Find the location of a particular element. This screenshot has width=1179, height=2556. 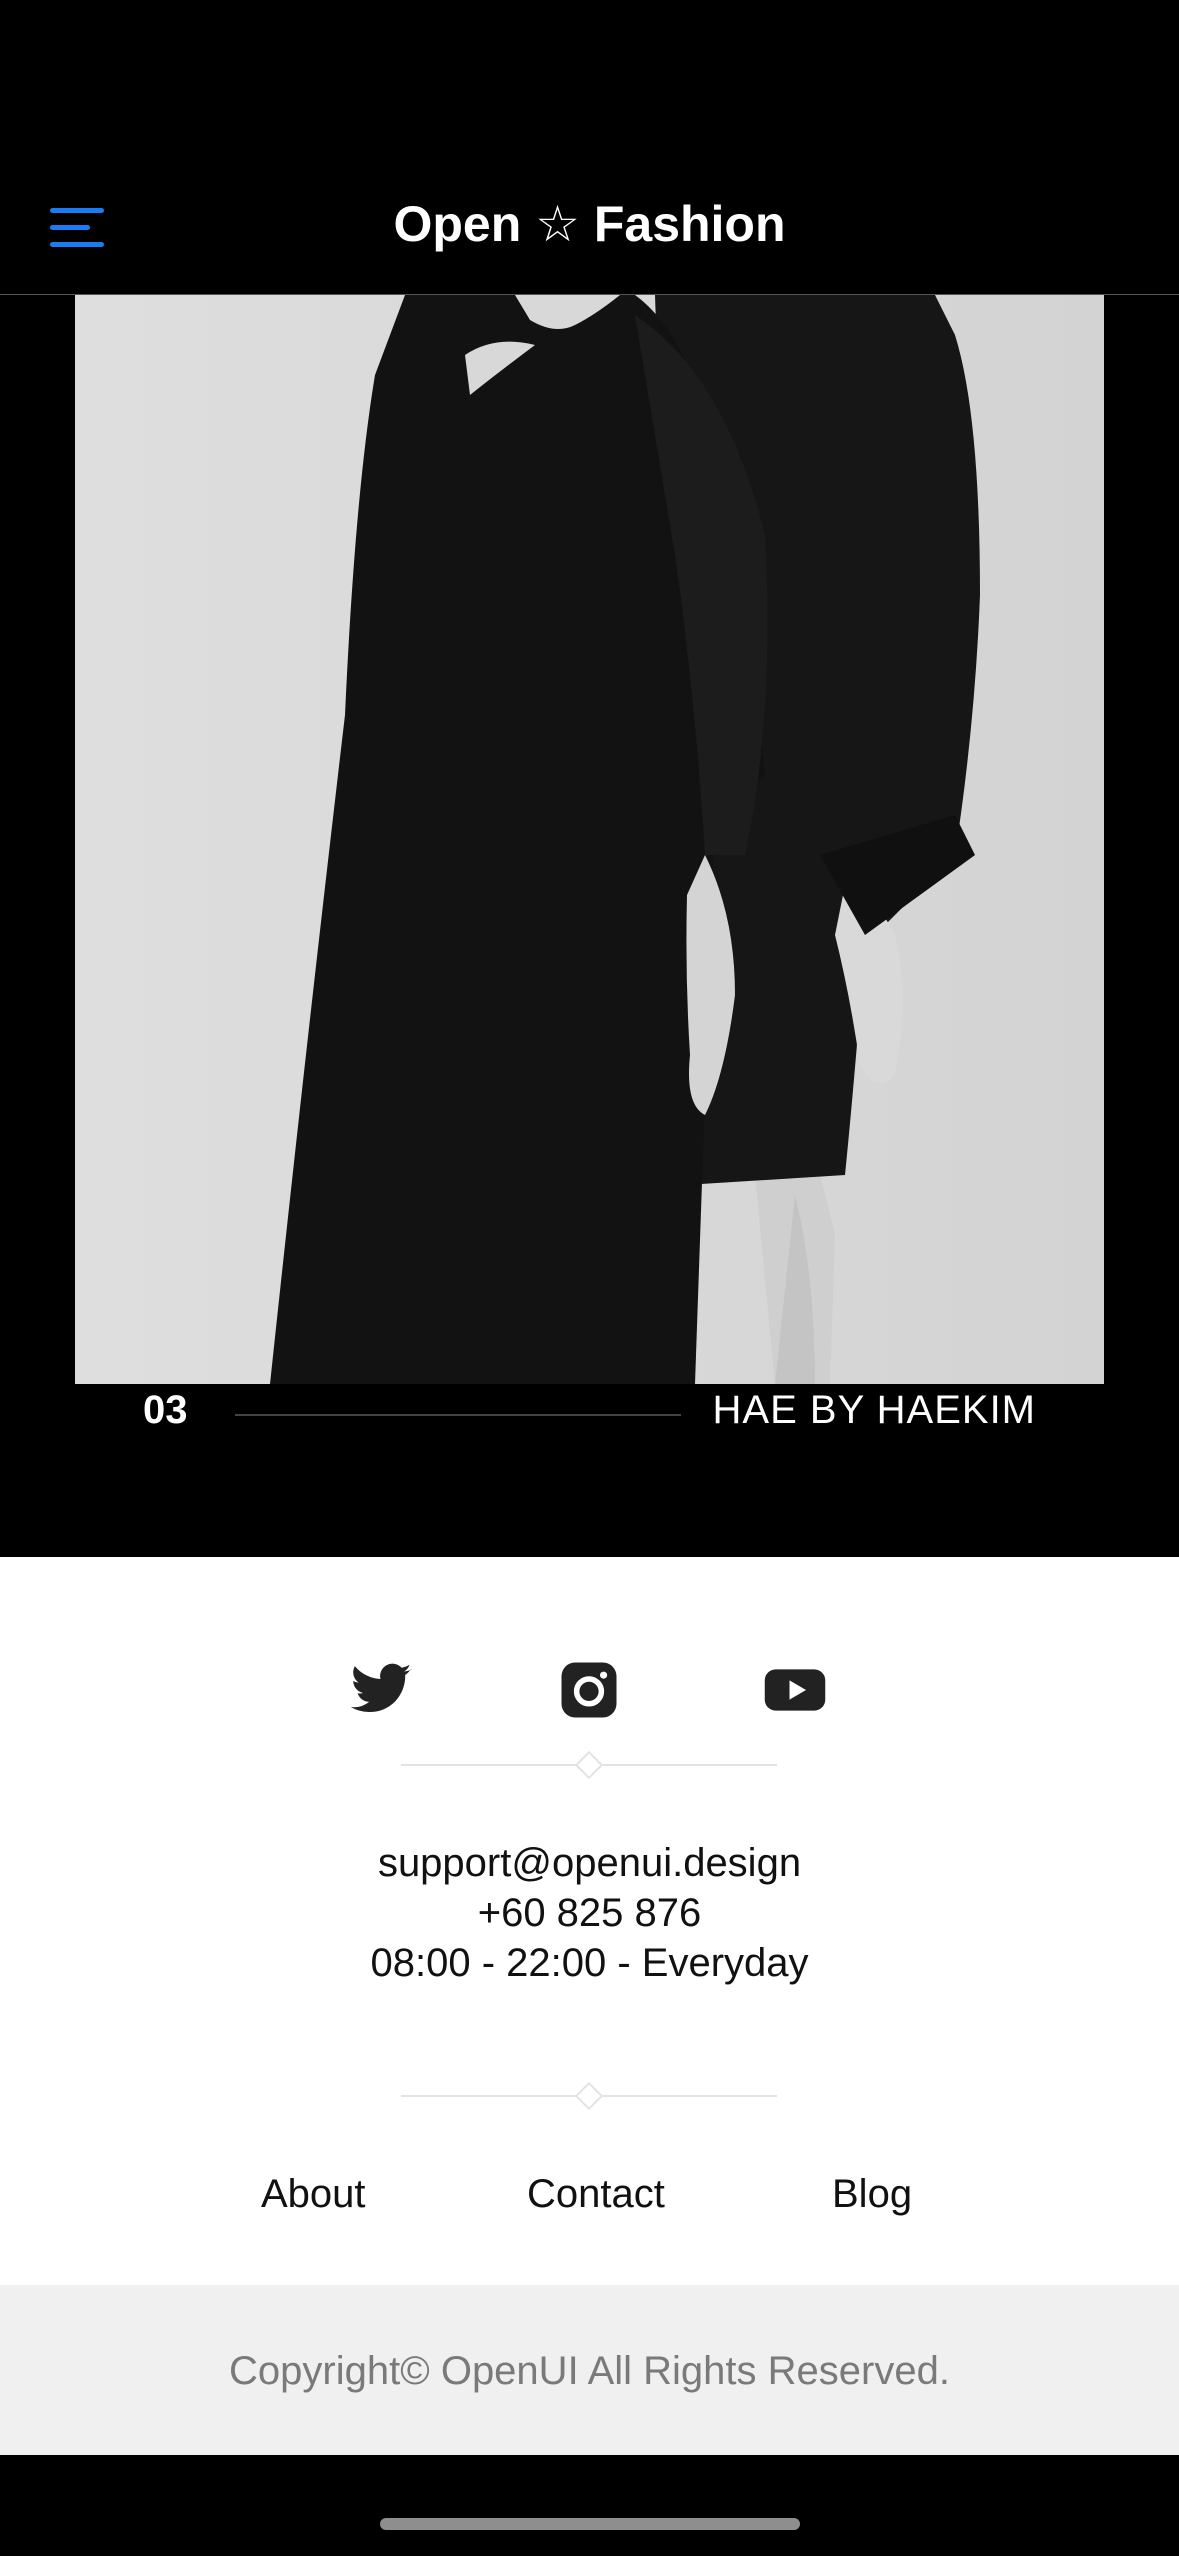

twitter-icon is located at coordinates (381, 1690).